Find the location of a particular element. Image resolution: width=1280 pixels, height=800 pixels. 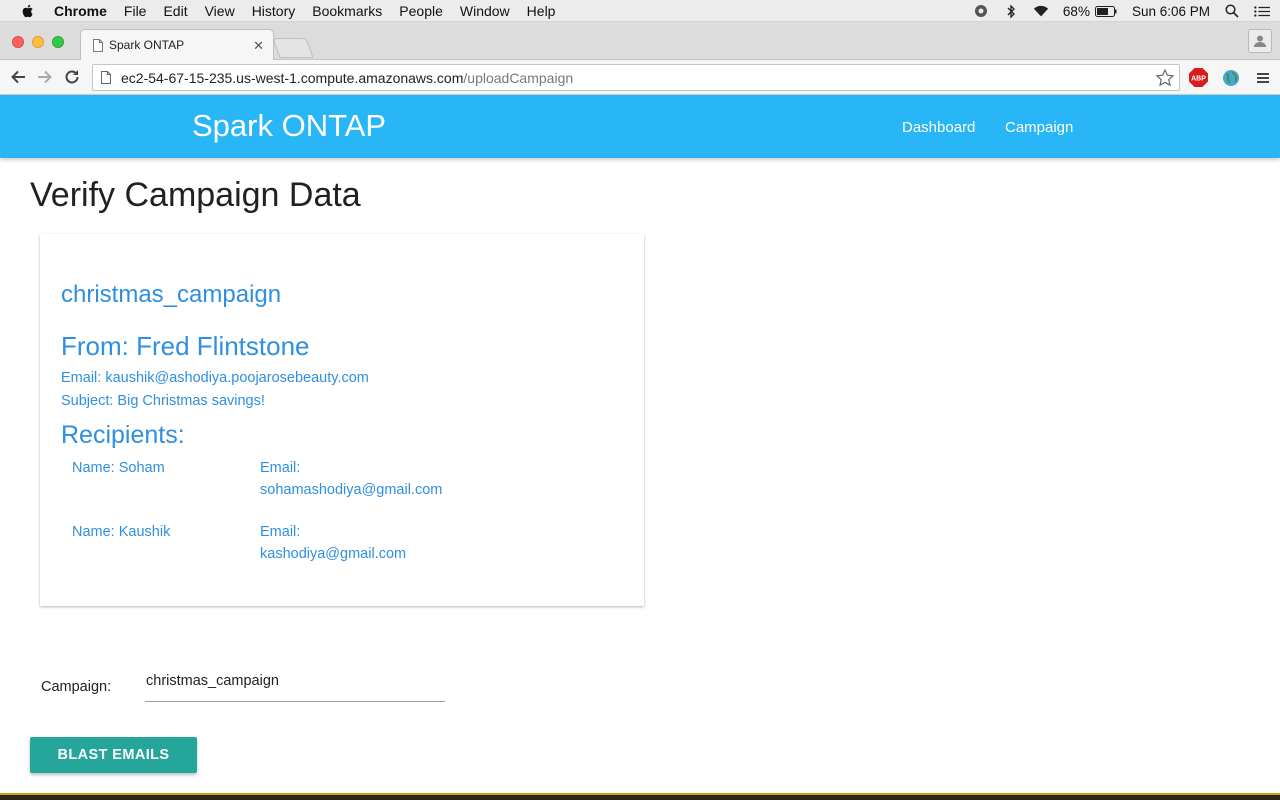

menu-help: Help is located at coordinates (541, 11).